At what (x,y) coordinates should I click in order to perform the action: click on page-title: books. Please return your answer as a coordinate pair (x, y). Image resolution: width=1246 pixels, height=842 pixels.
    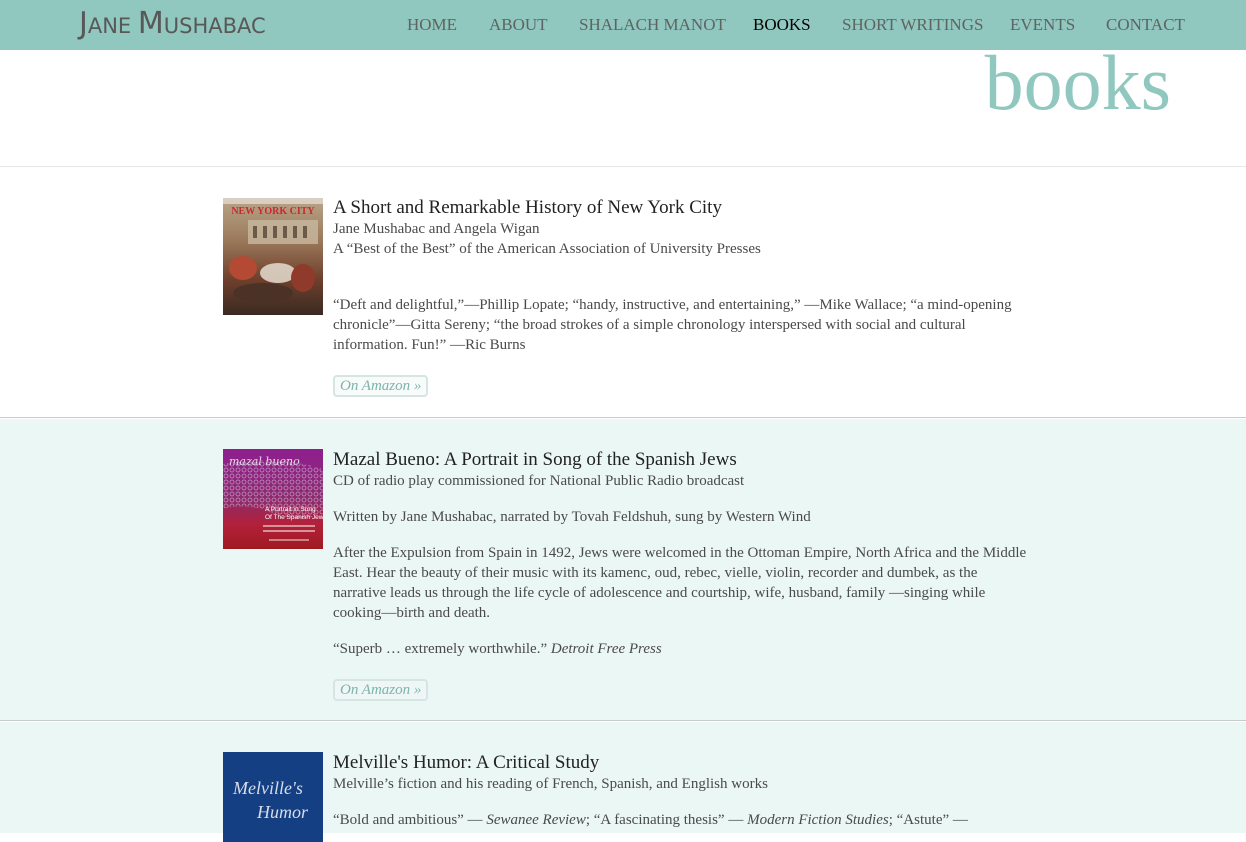
    Looking at the image, I should click on (1077, 82).